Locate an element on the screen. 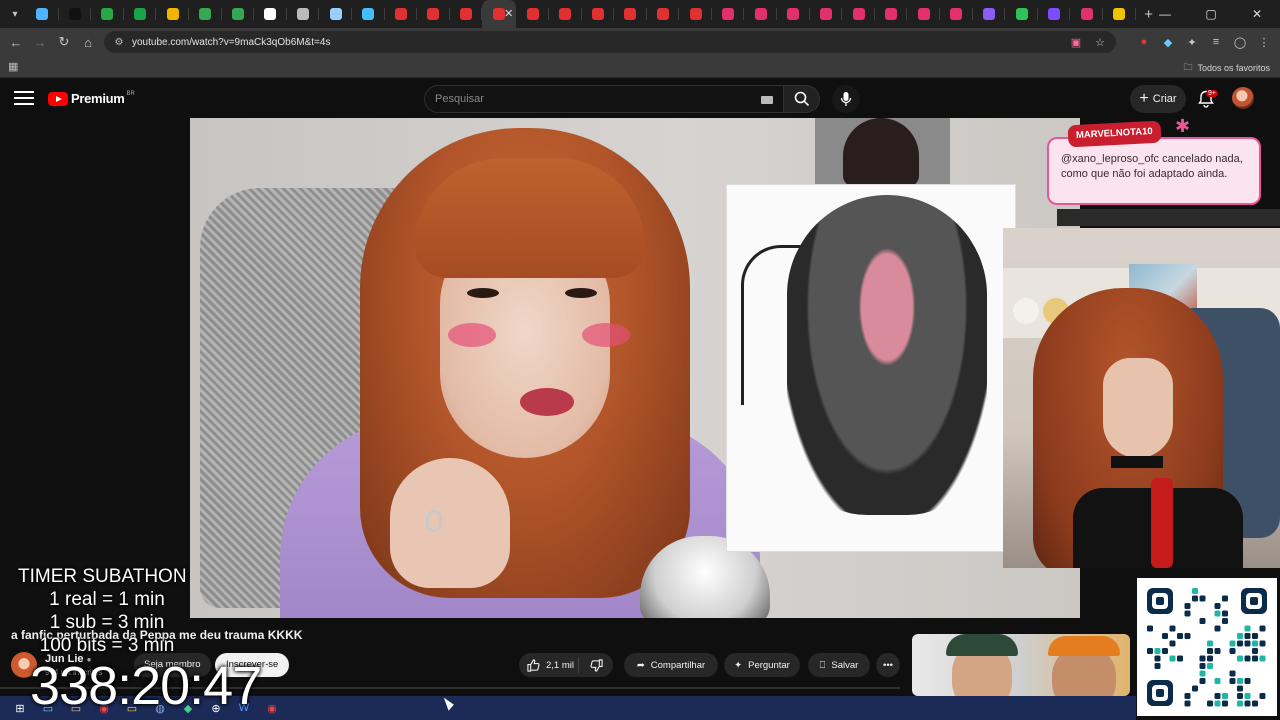 This screenshot has height=720, width=1280. folder-icon: 🗀 is located at coordinates (1188, 67).